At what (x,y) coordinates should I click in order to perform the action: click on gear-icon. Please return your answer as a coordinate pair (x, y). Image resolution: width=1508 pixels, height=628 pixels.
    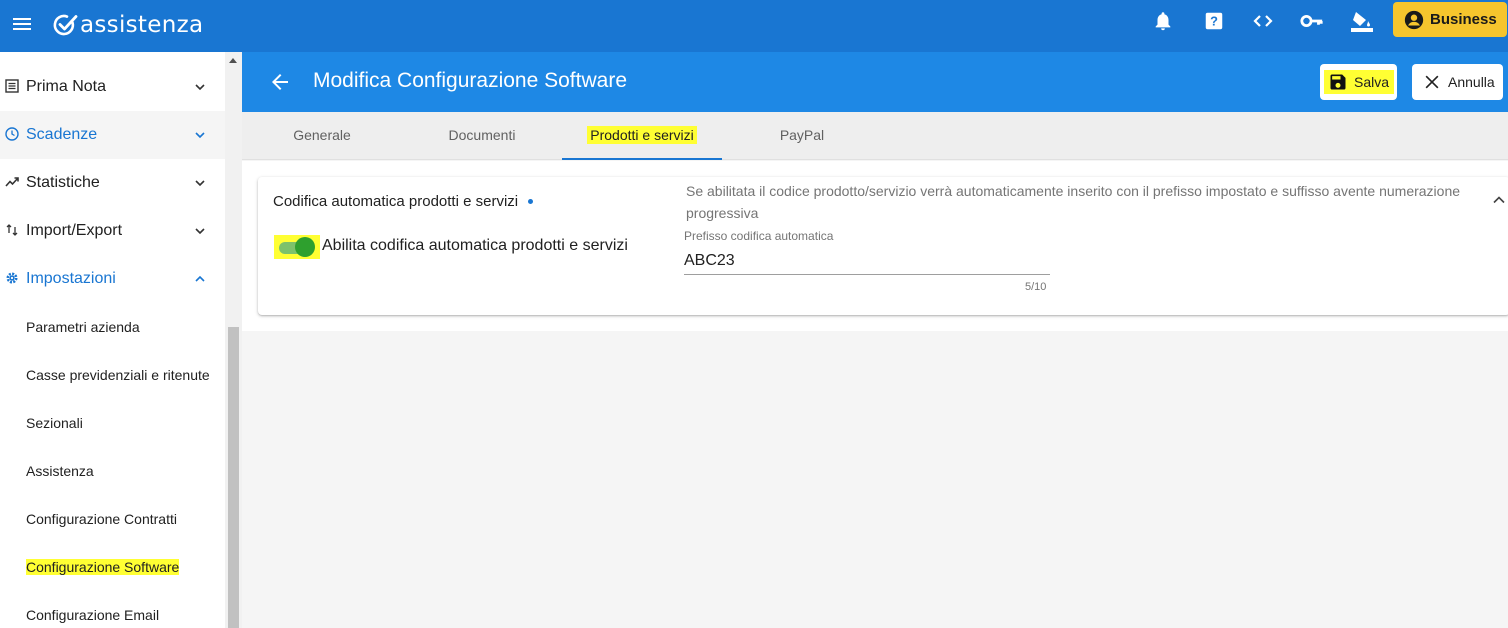
    Looking at the image, I should click on (12, 278).